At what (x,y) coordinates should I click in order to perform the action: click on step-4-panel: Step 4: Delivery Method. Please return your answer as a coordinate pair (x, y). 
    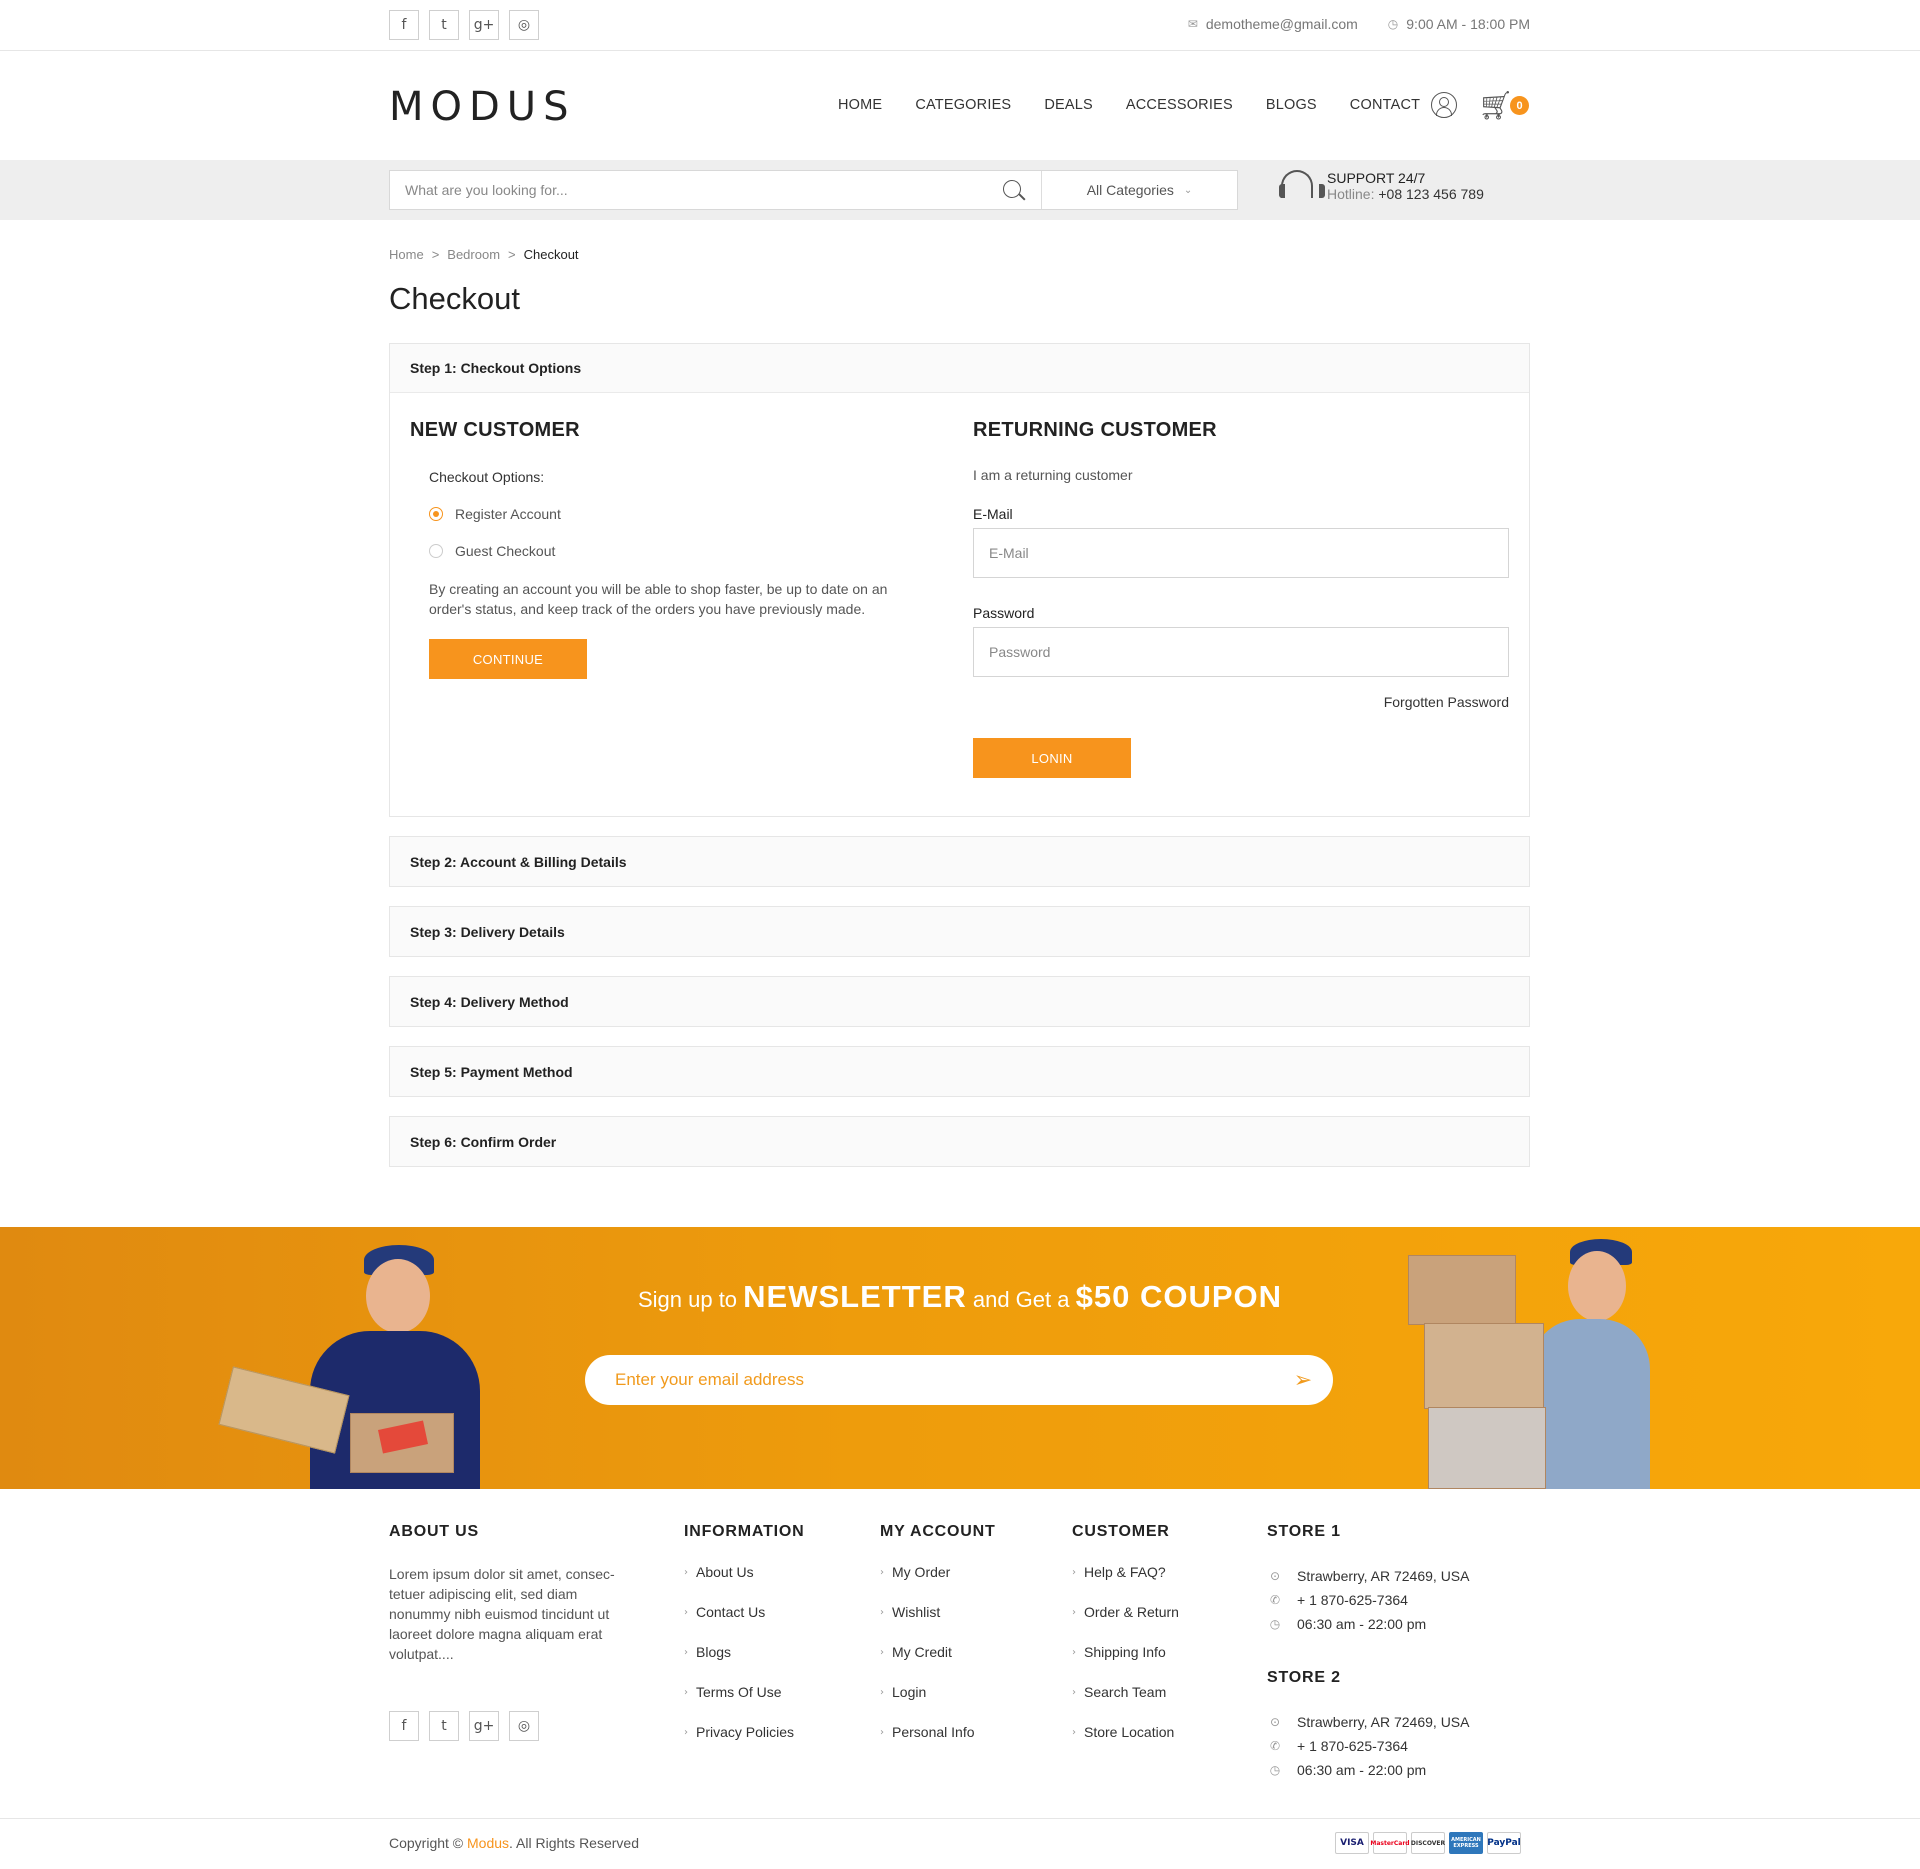
    Looking at the image, I should click on (959, 1001).